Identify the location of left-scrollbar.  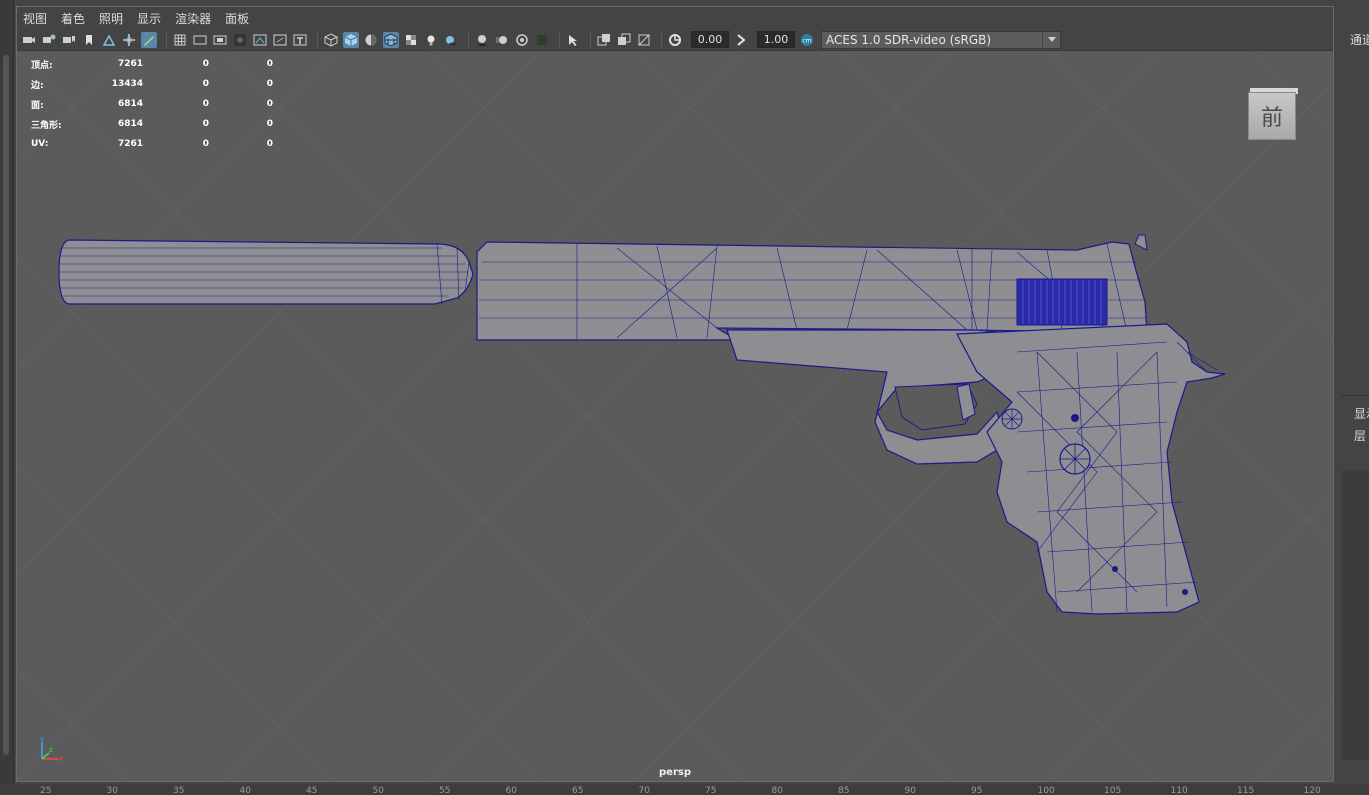
(6, 405).